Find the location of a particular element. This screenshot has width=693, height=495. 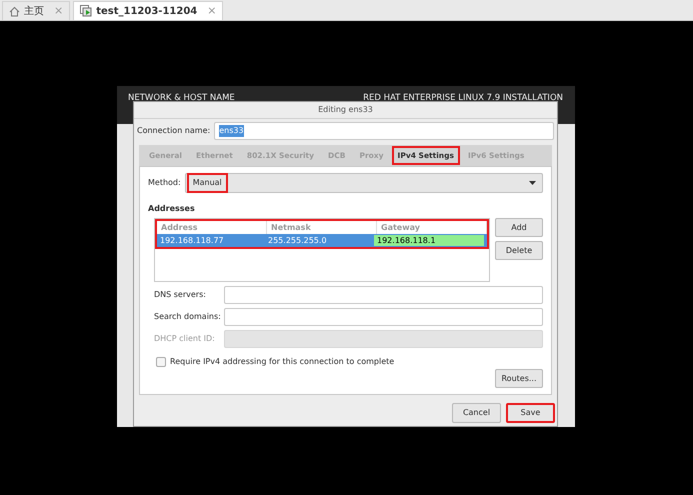

dialog-title: Editing ens33 is located at coordinates (345, 110).